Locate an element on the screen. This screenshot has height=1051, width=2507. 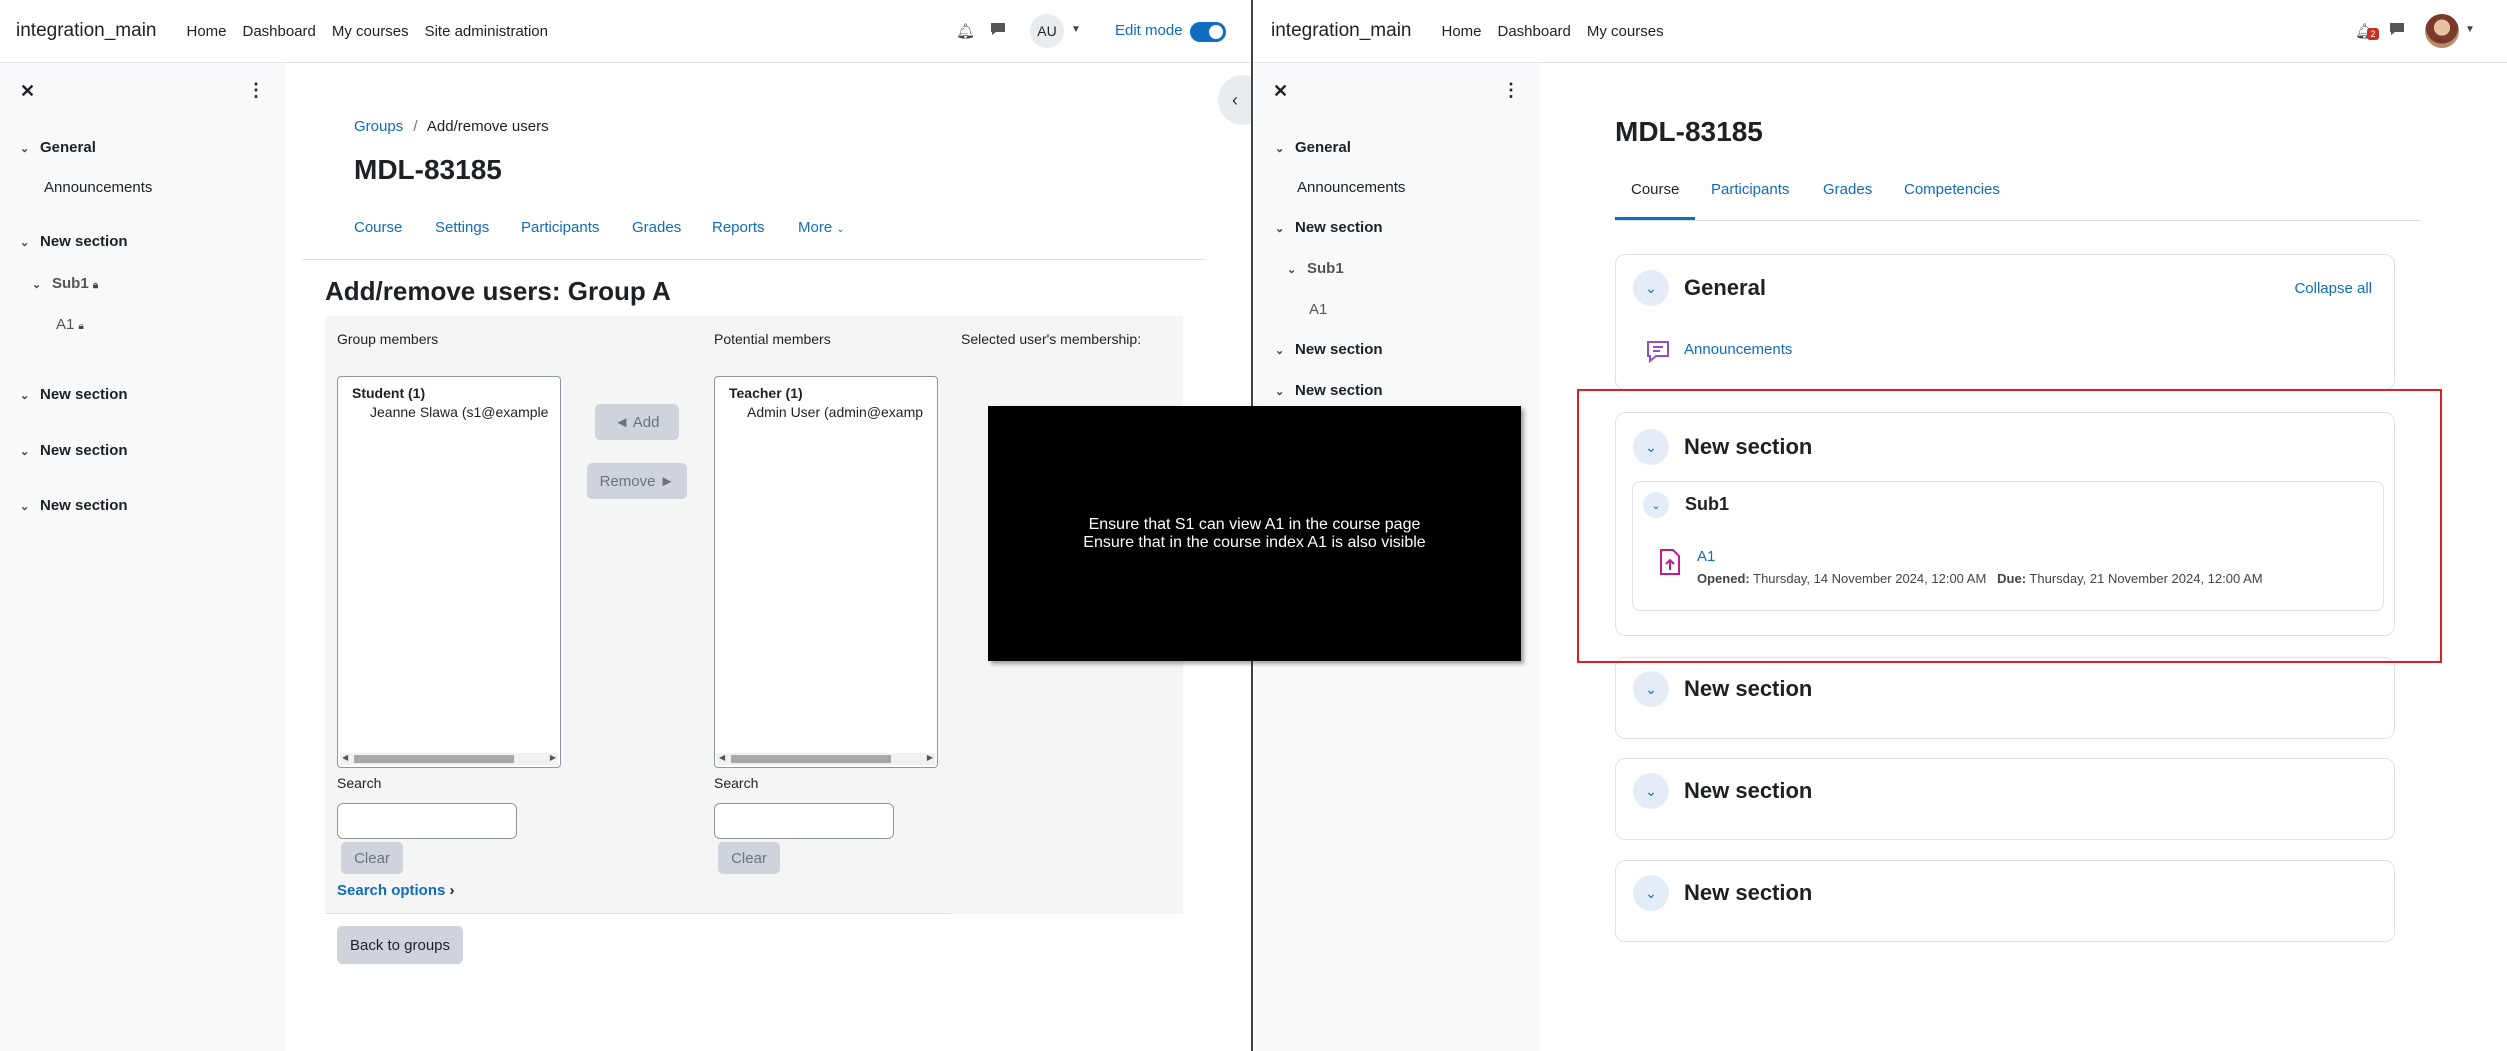
page-heading: Add/remove users: Group A is located at coordinates (498, 291).